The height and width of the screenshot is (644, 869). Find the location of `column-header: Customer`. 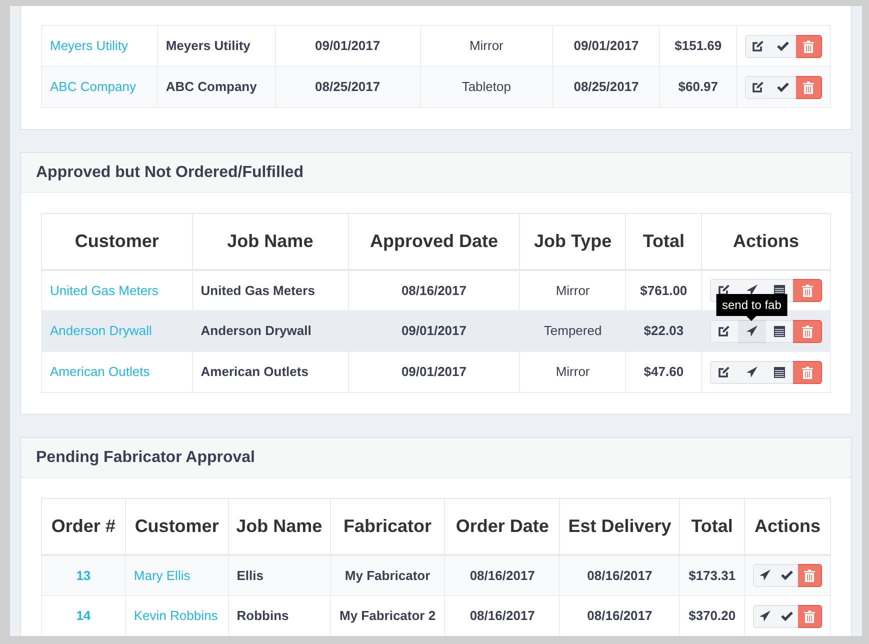

column-header: Customer is located at coordinates (117, 242).